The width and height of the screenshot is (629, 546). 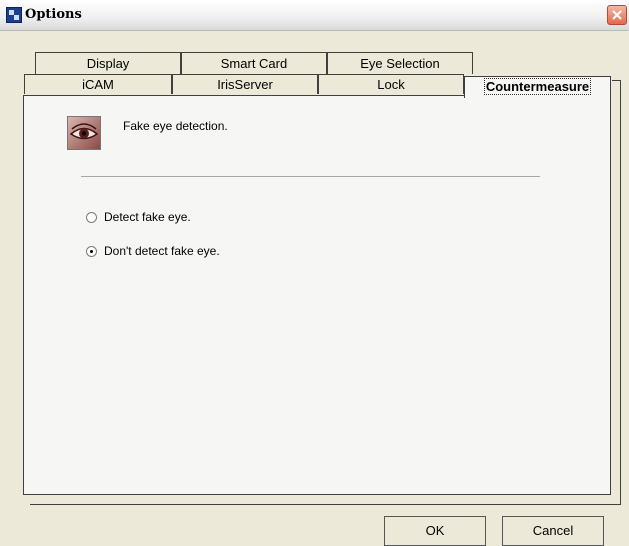 I want to click on tab-label: Display, so click(x=108, y=63).